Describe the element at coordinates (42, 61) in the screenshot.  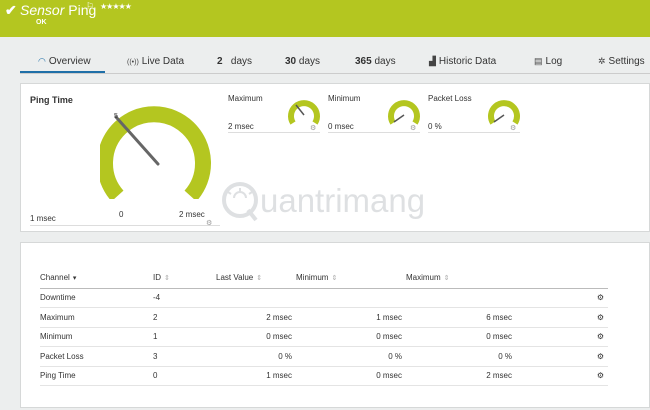
I see `gauge-icon: ◠` at that location.